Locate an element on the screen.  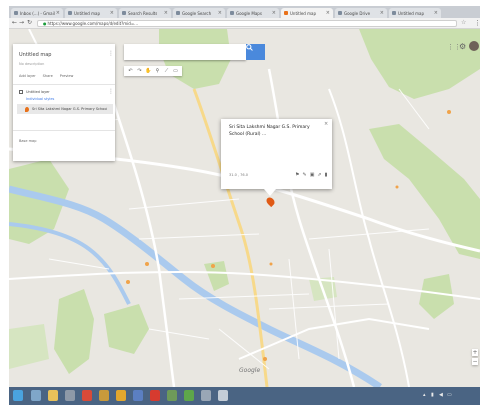
more-options-icon: ⋮ is located at coordinates (111, 53).